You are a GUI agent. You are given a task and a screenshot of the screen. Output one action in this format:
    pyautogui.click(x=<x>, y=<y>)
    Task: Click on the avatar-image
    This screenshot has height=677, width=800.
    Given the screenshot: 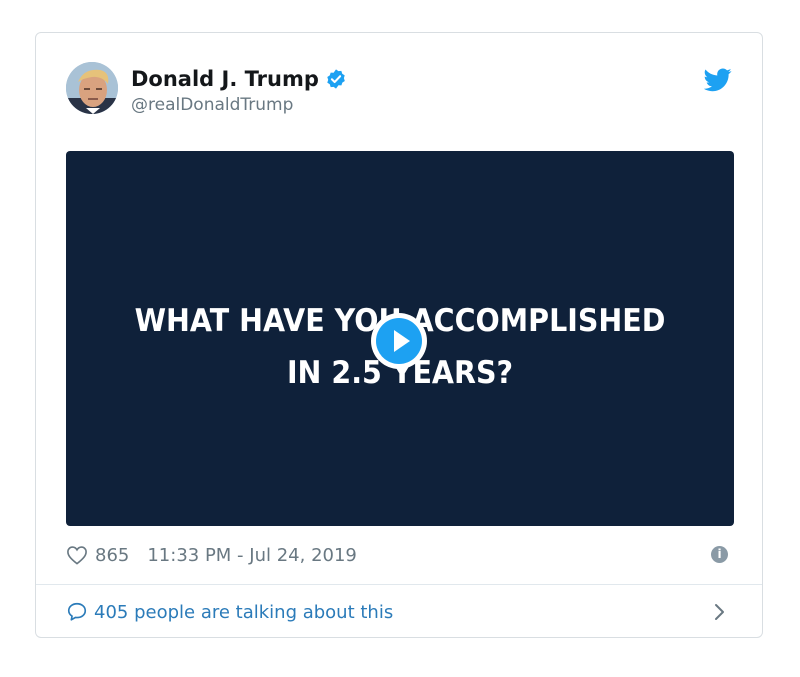 What is the action you would take?
    pyautogui.click(x=92, y=88)
    